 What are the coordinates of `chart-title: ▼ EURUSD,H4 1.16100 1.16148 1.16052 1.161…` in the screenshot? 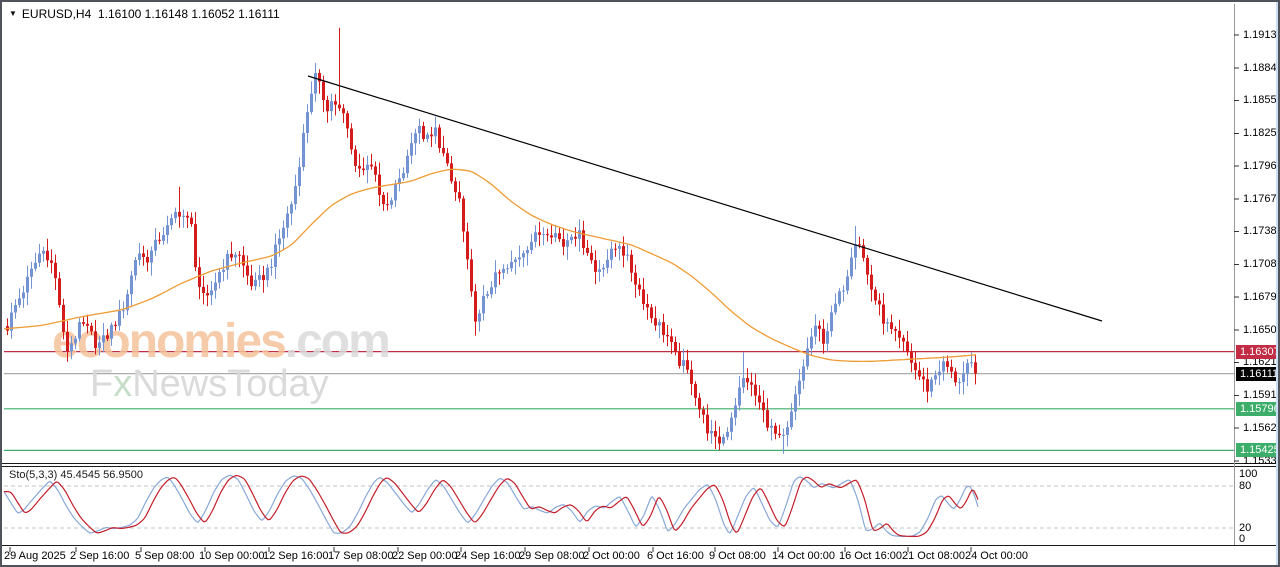 It's located at (144, 14).